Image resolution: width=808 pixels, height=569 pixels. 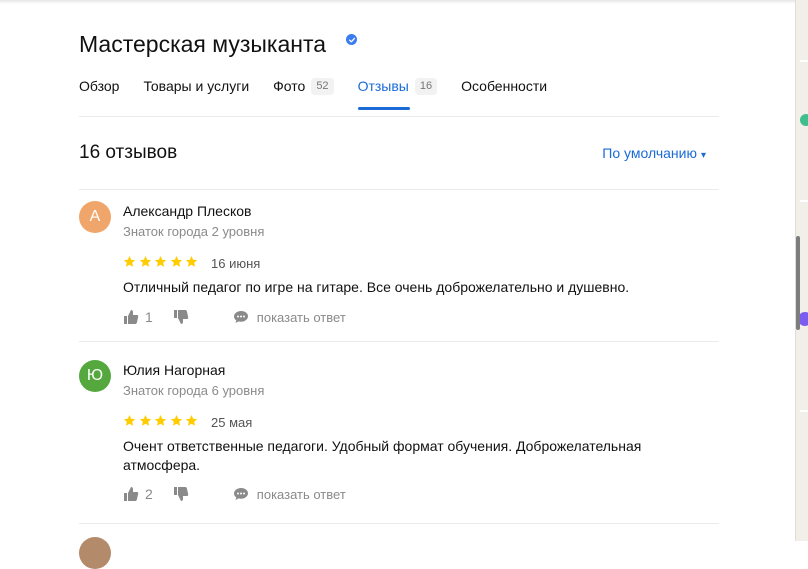 I want to click on tab-label: Обзор, so click(x=99, y=86).